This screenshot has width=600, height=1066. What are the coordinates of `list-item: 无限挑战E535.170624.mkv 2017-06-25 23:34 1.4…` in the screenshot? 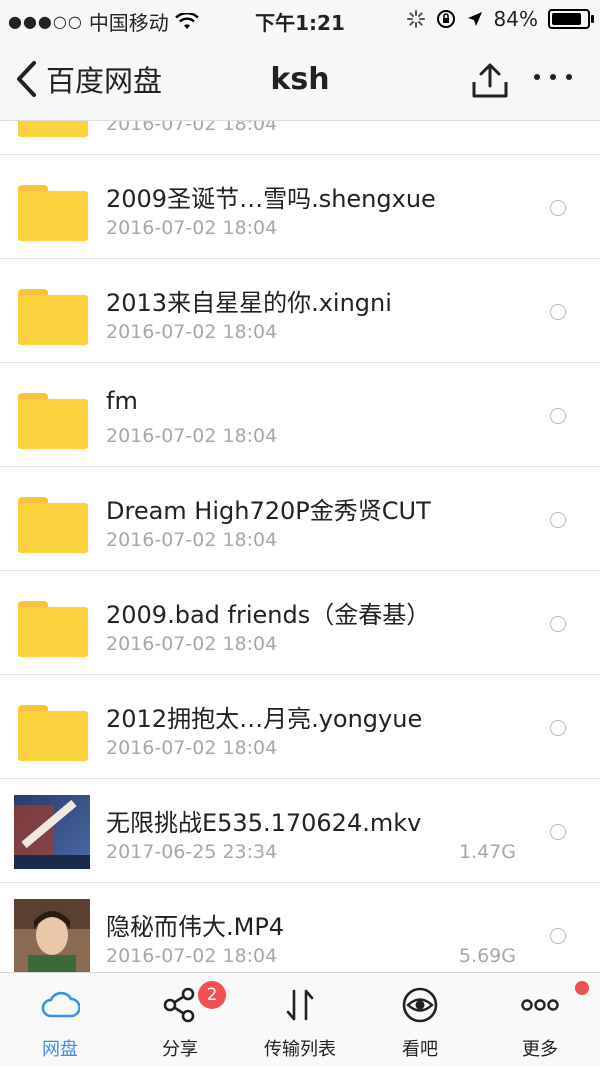 It's located at (300, 831).